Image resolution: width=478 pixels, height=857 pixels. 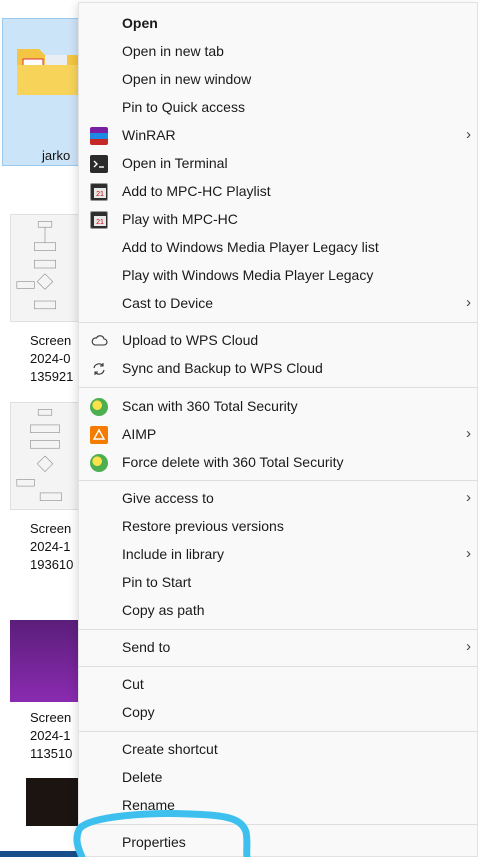 What do you see at coordinates (278, 192) in the screenshot?
I see `menu-item-add-mpc-playlist: 21 Add to MPC-HC Playlist` at bounding box center [278, 192].